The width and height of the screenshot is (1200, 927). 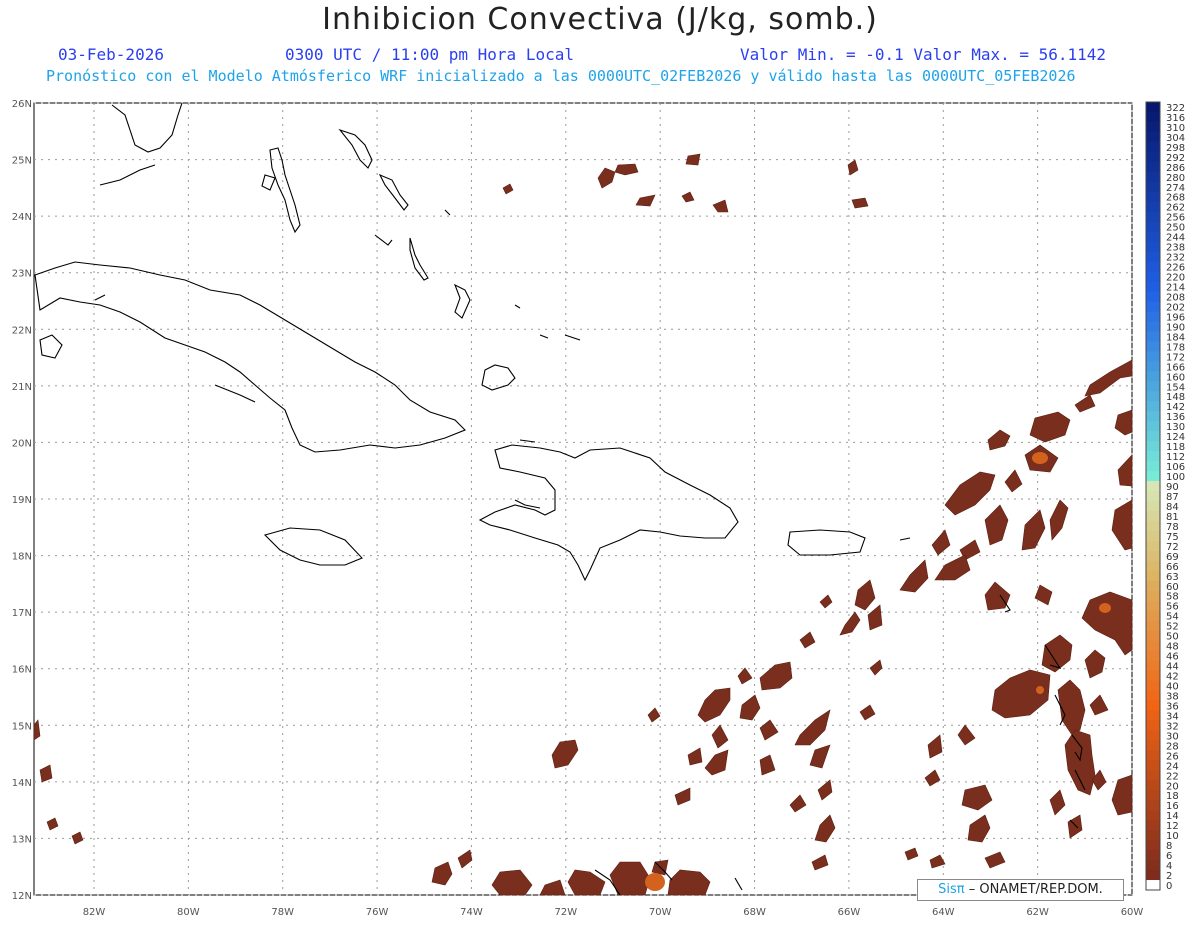 What do you see at coordinates (22, 443) in the screenshot?
I see `lat-label: 20N` at bounding box center [22, 443].